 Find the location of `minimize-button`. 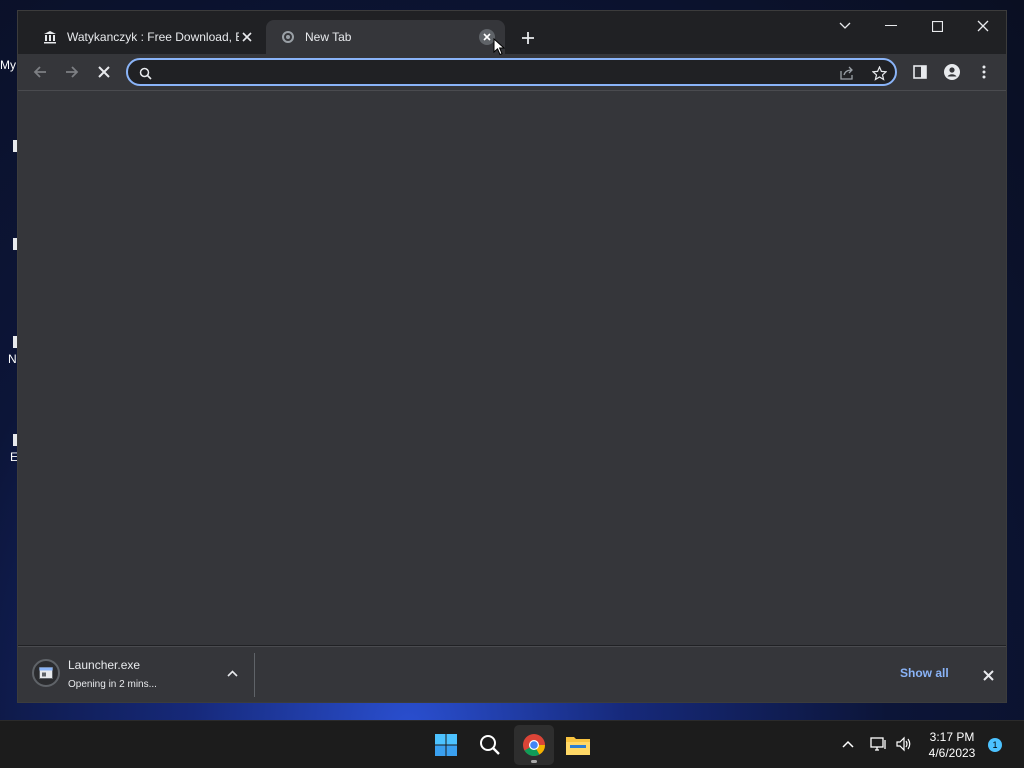

minimize-button is located at coordinates (891, 26).